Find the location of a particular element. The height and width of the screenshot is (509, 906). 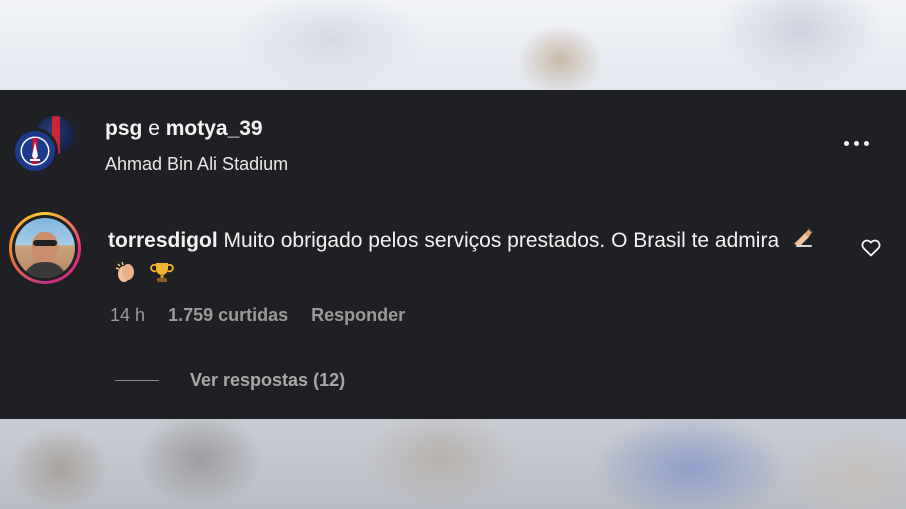

comment-likes: 1.759 curtidas is located at coordinates (228, 315).